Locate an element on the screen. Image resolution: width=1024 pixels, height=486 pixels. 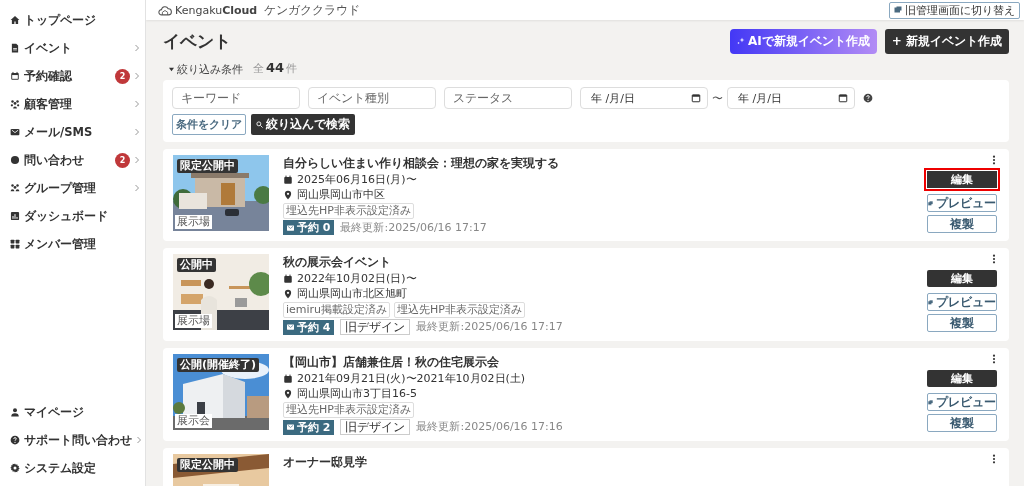
setting-tag: iemiru掲載設定済み is located at coordinates (337, 310).